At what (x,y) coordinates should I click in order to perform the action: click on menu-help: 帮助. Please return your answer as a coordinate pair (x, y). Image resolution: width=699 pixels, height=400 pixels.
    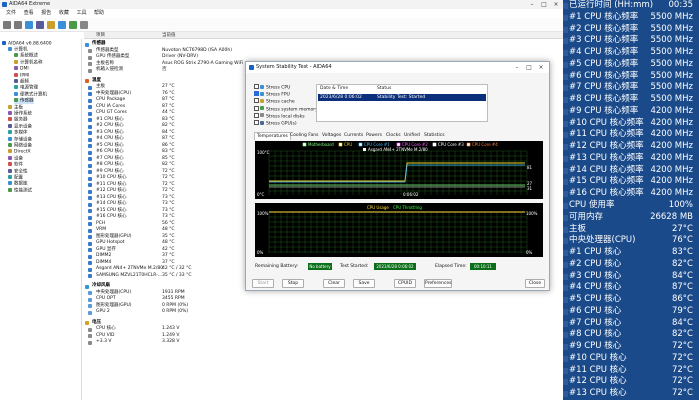
    Looking at the image, I should click on (99, 13).